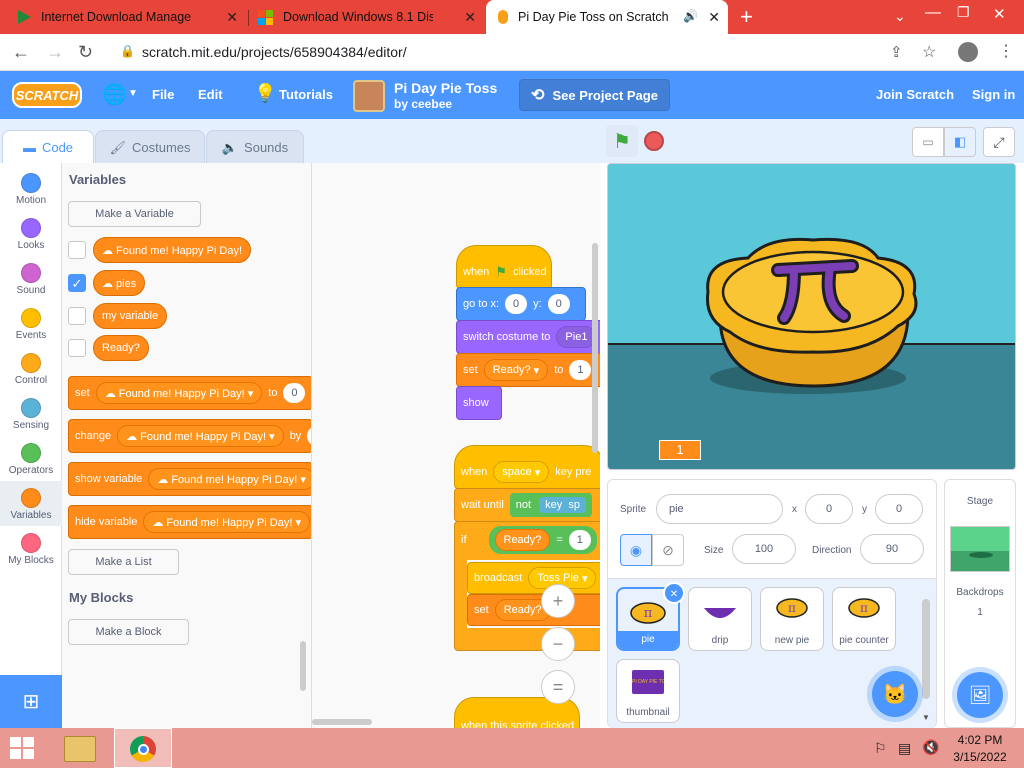 This screenshot has width=1024, height=768. I want to click on stage-thumbnail, so click(980, 549).